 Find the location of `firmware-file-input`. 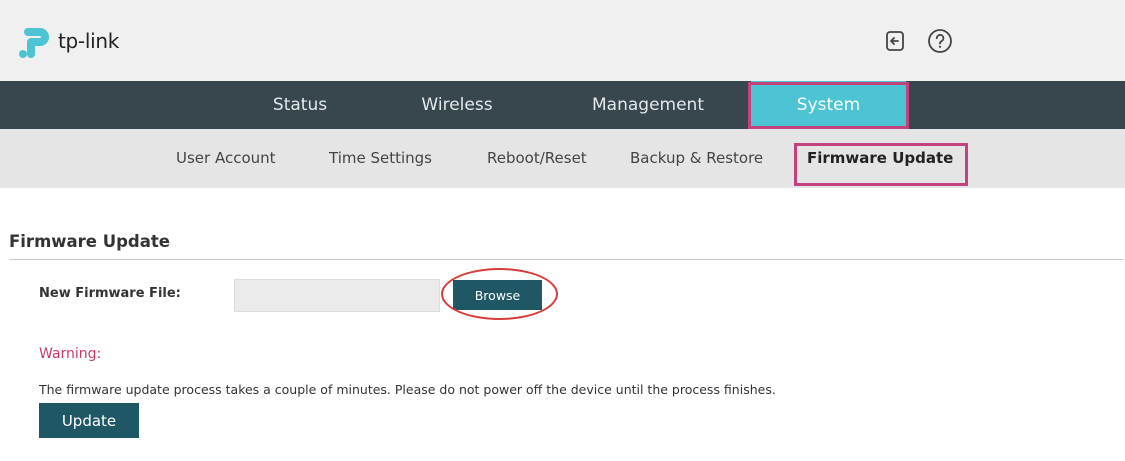

firmware-file-input is located at coordinates (337, 295).